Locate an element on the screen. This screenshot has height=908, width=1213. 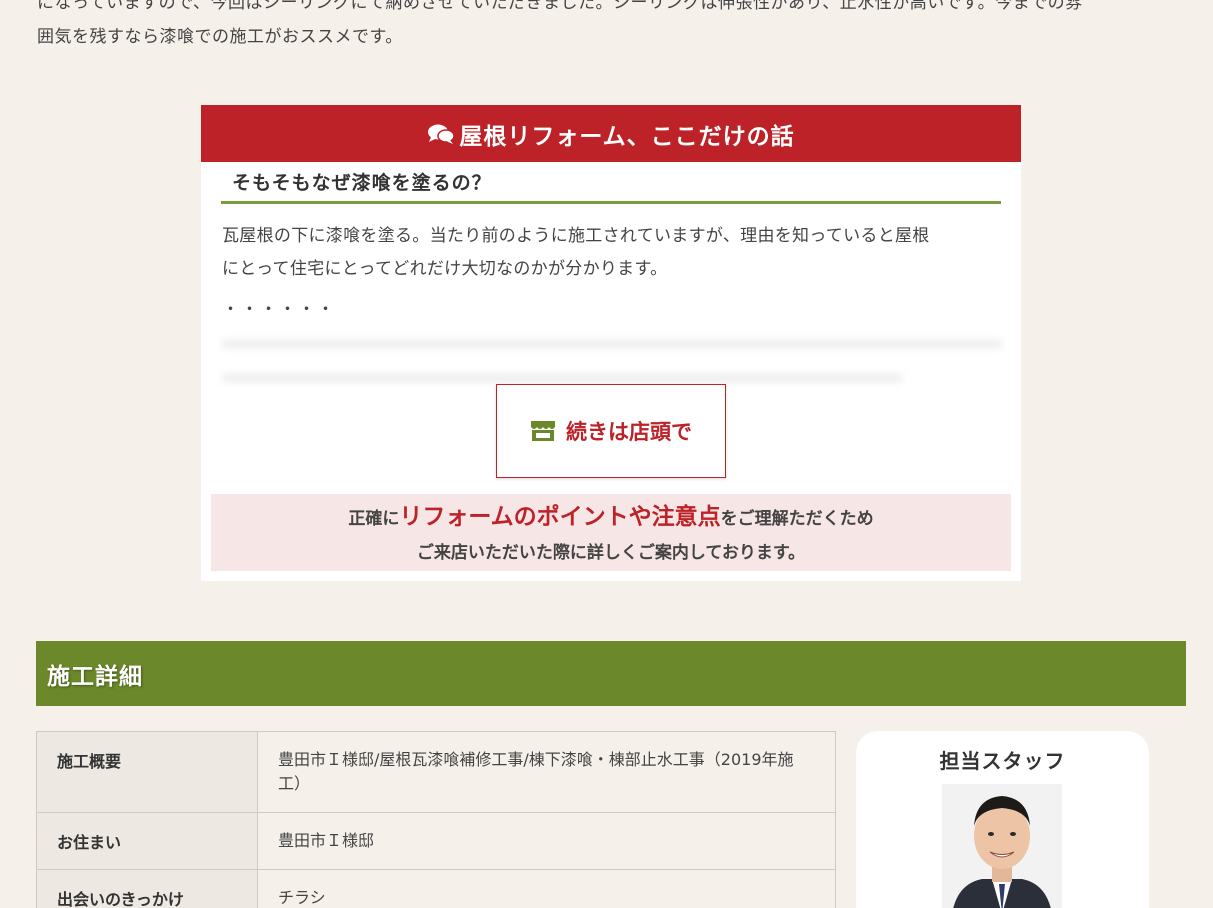
table-row: 出会いのきっかけ チラシ is located at coordinates (436, 888).